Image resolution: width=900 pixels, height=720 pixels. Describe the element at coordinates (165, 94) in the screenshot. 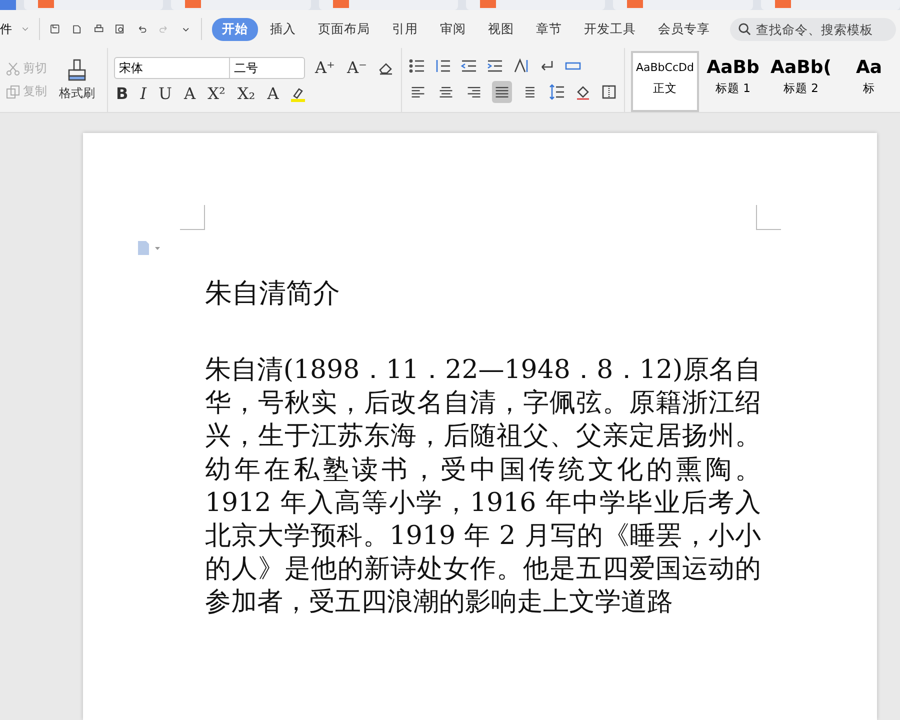

I see `font-style-button: U` at that location.